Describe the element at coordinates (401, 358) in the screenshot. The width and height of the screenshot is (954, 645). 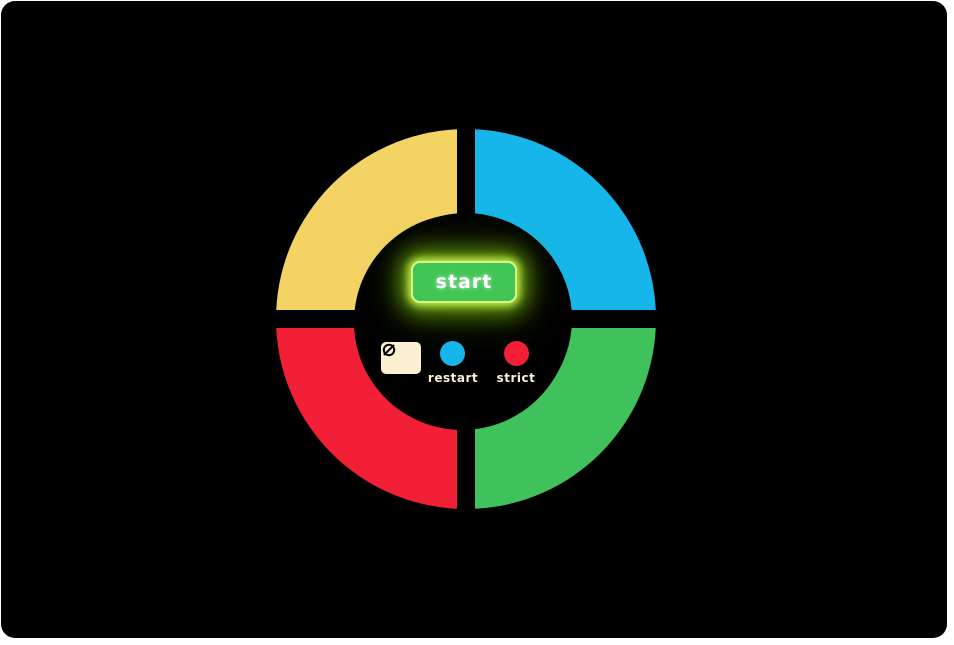
I see `power-toggle-button` at that location.